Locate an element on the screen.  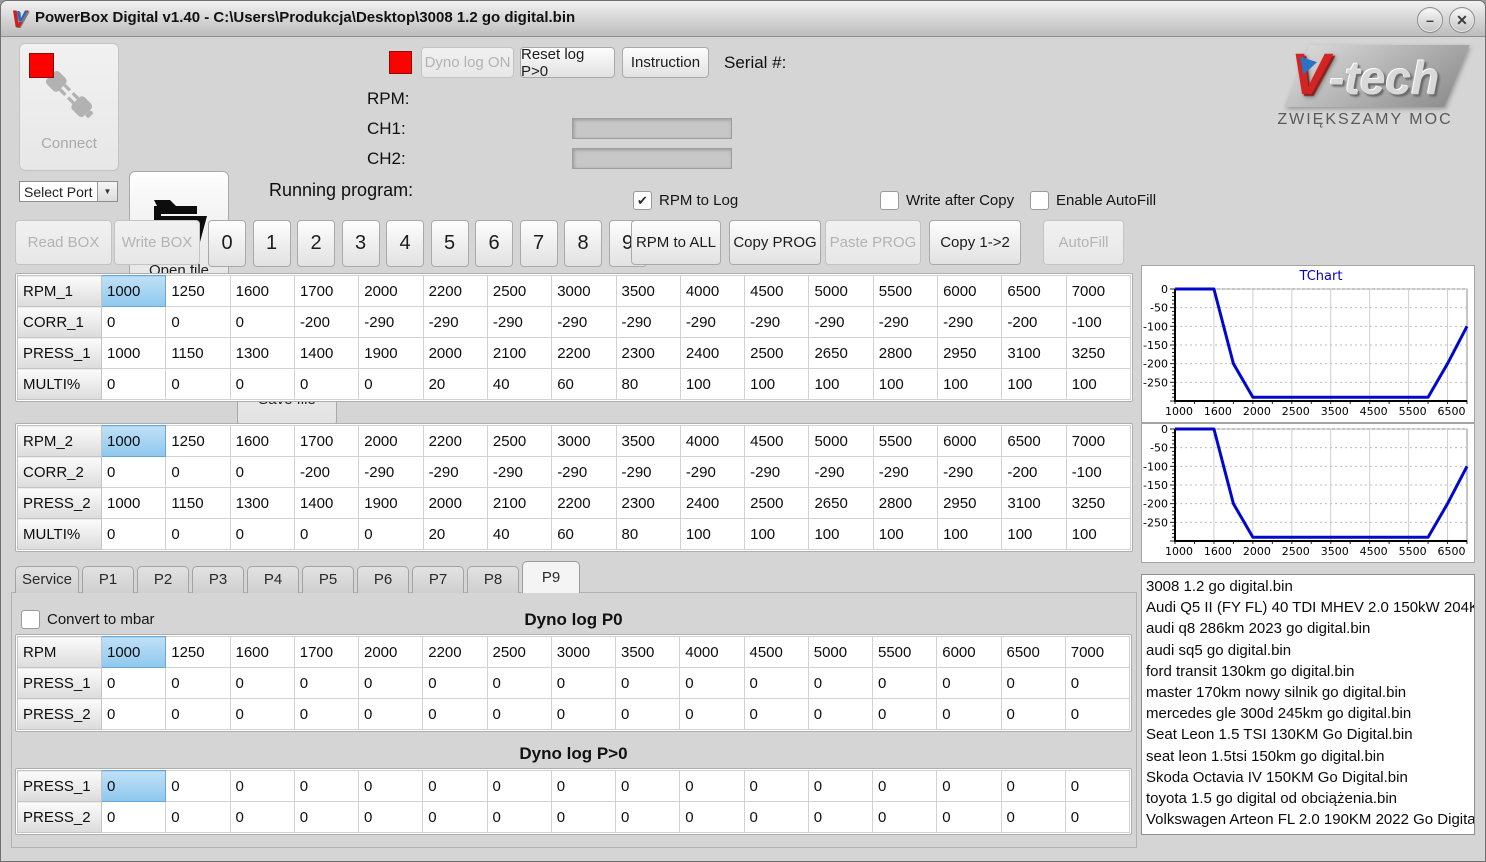
tab-p7: P7 is located at coordinates (438, 579).